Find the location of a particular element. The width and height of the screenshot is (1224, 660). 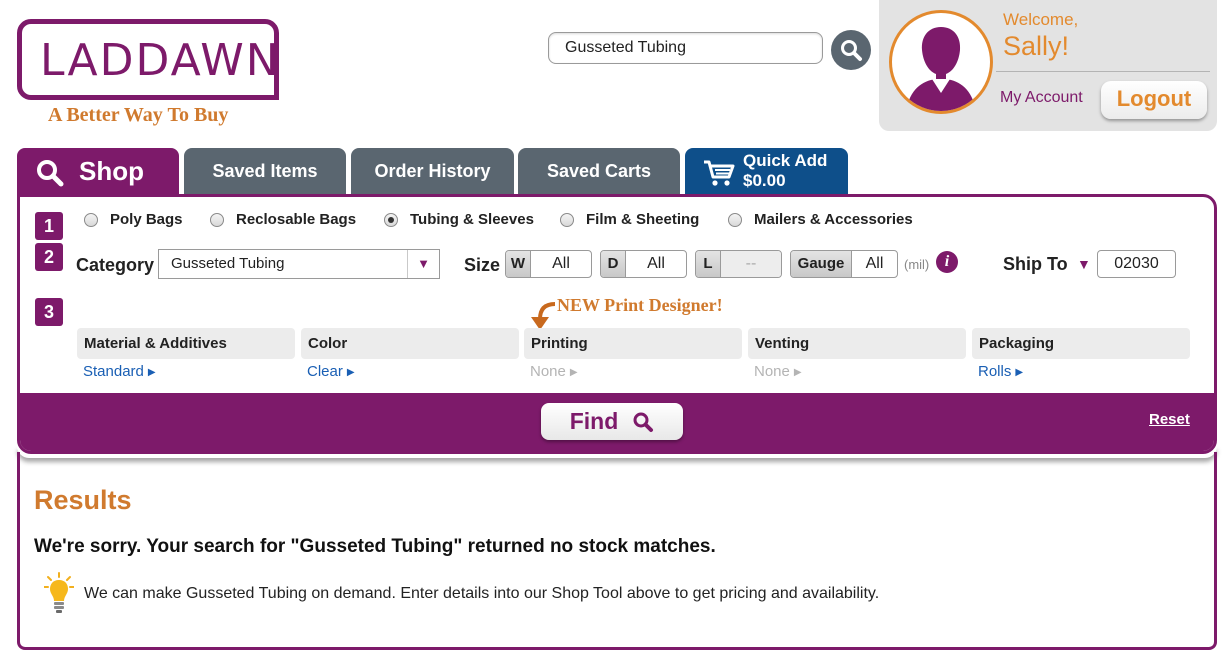

radio-tubing-sleeves: Tubing & Sleeves is located at coordinates (459, 219).